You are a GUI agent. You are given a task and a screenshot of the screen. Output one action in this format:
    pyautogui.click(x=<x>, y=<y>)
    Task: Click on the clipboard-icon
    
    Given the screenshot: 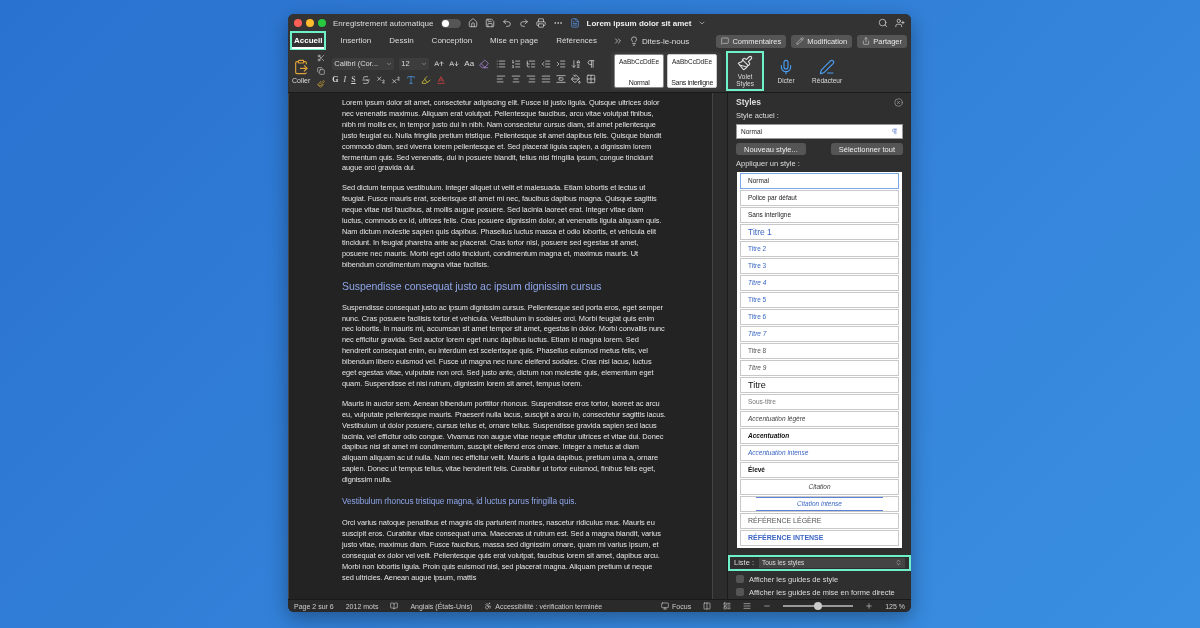 What is the action you would take?
    pyautogui.click(x=301, y=66)
    